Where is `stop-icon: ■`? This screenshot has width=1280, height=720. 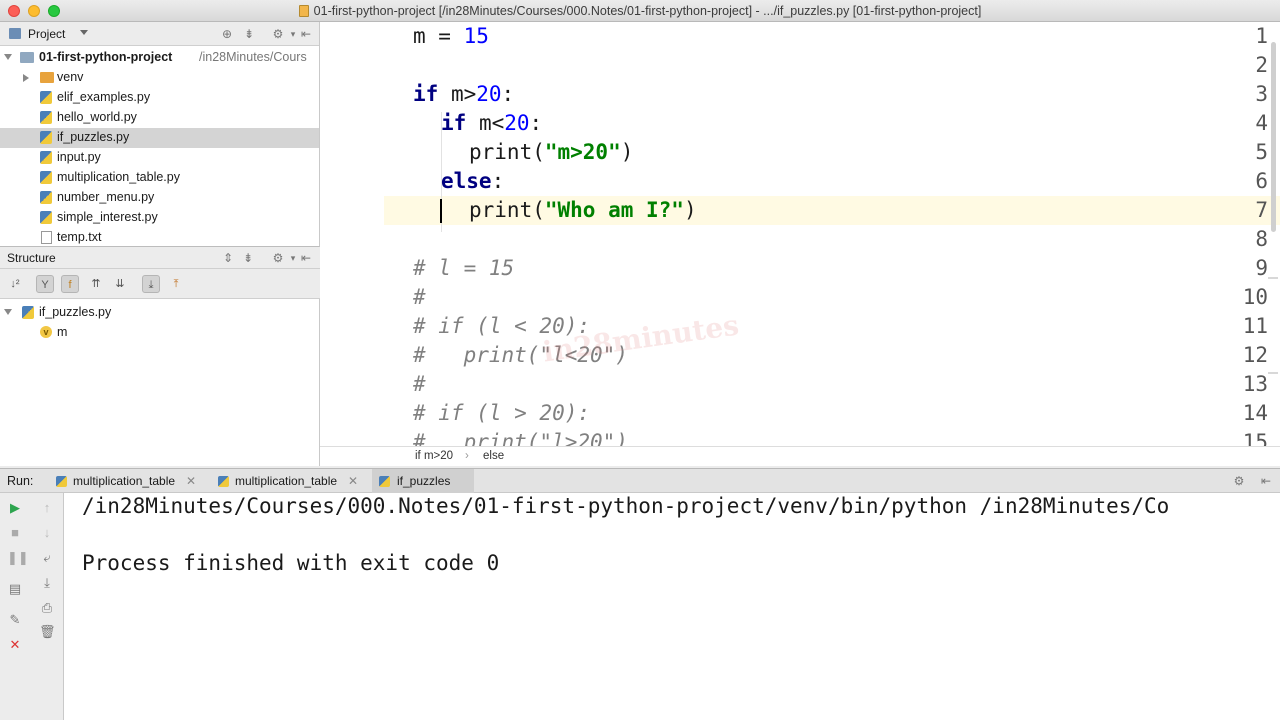
stop-icon: ■ is located at coordinates (15, 533).